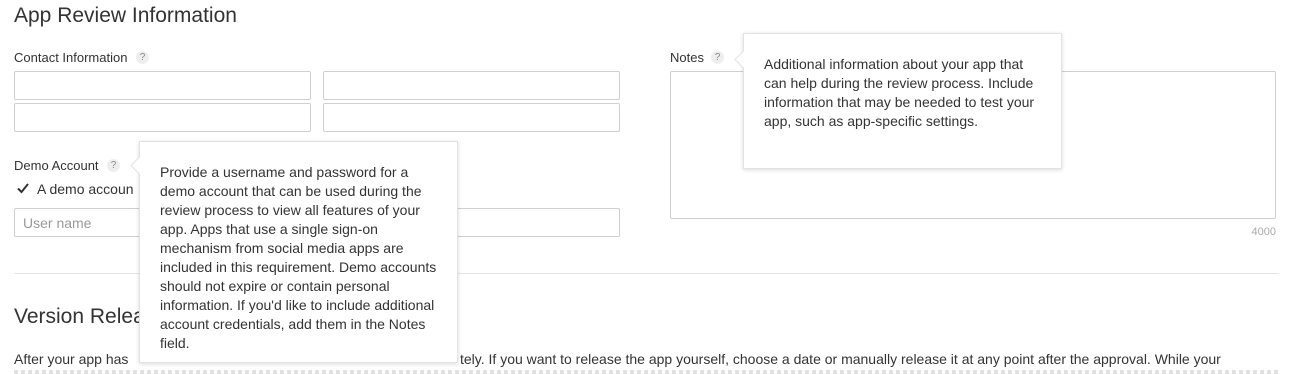  Describe the element at coordinates (646, 372) in the screenshot. I see `version-release-text-cut` at that location.